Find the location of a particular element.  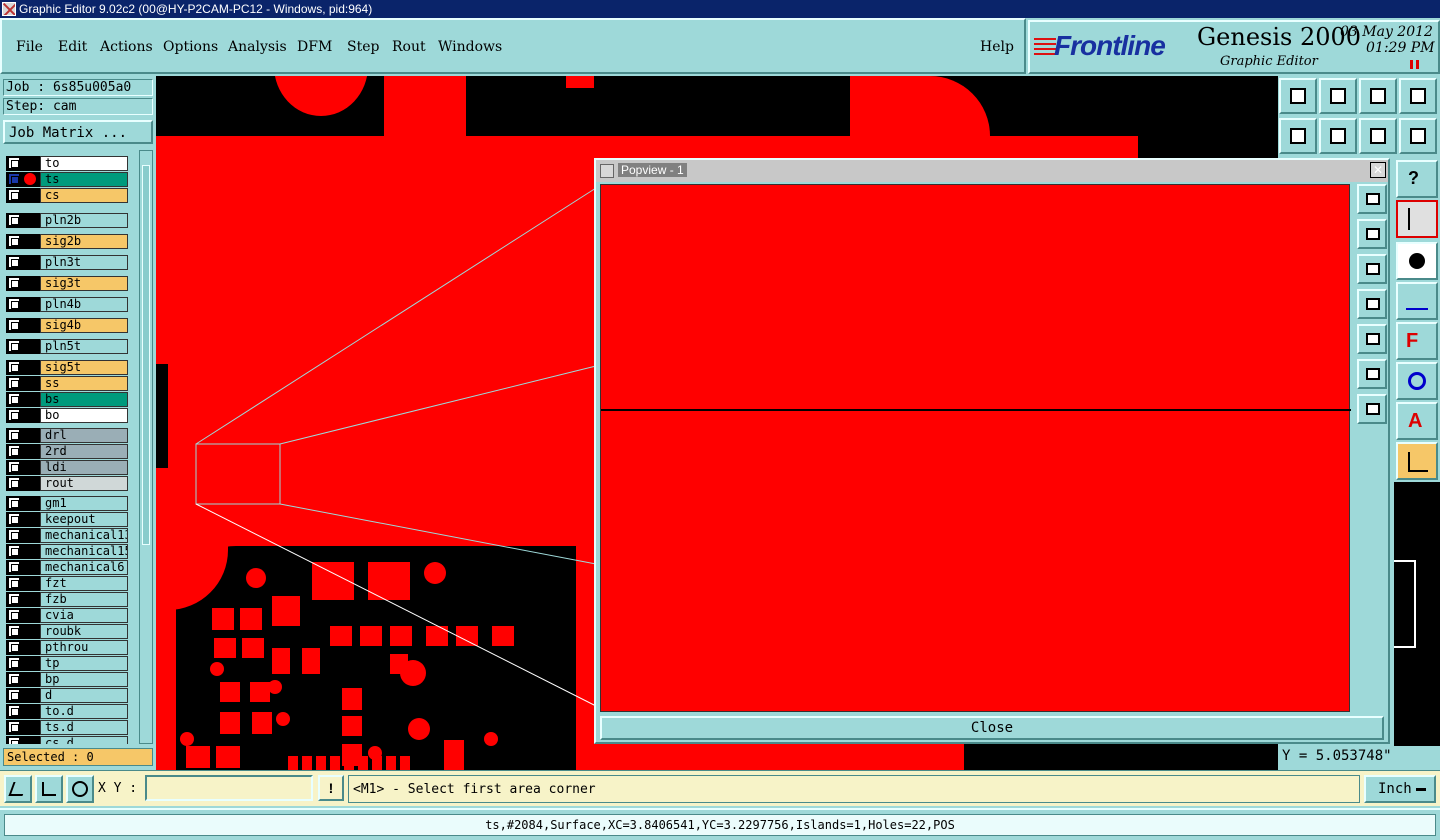

layer-row-bs: bs is located at coordinates (67, 399).